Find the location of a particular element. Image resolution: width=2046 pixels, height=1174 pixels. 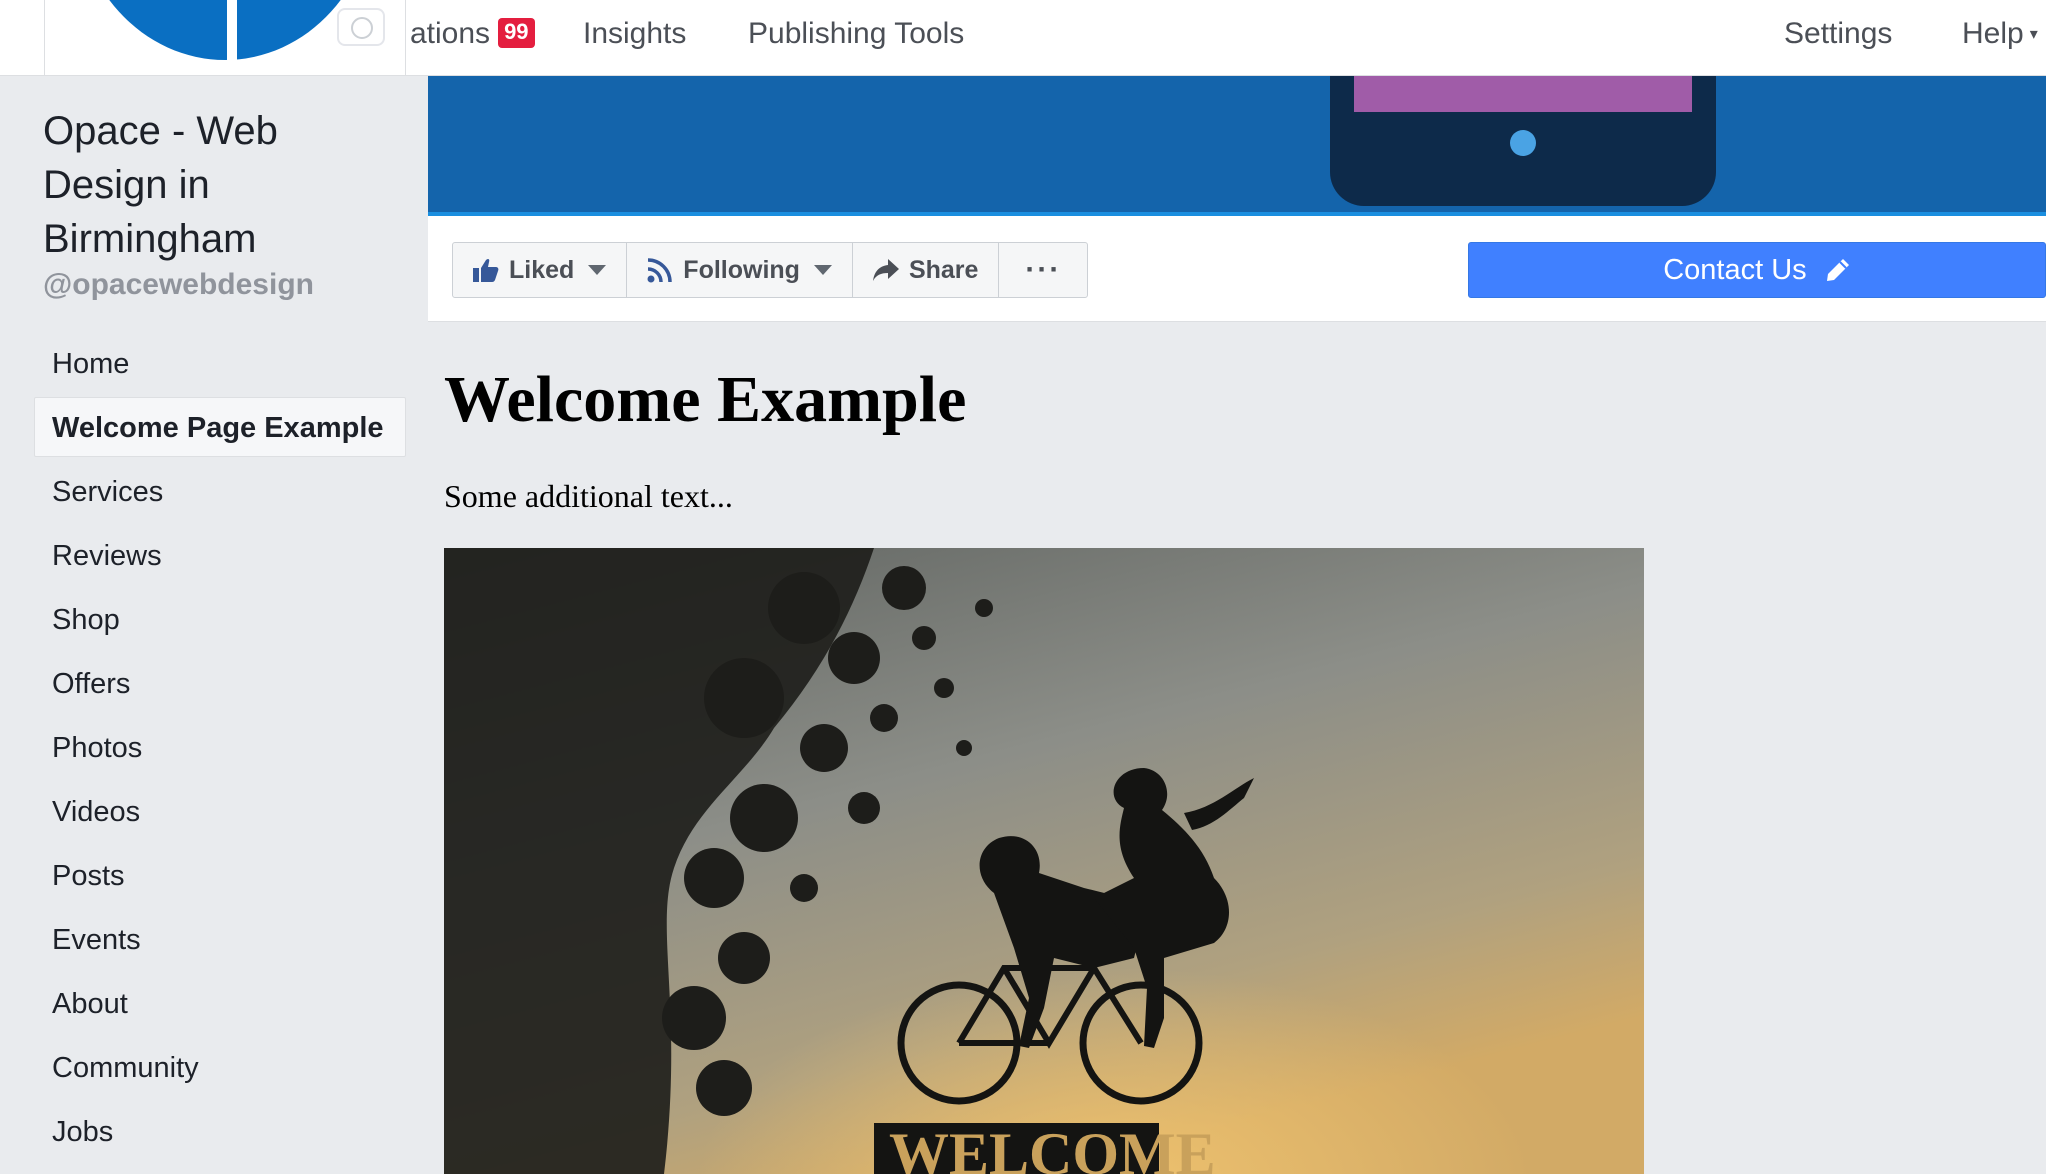

following-label: Following is located at coordinates (741, 270).